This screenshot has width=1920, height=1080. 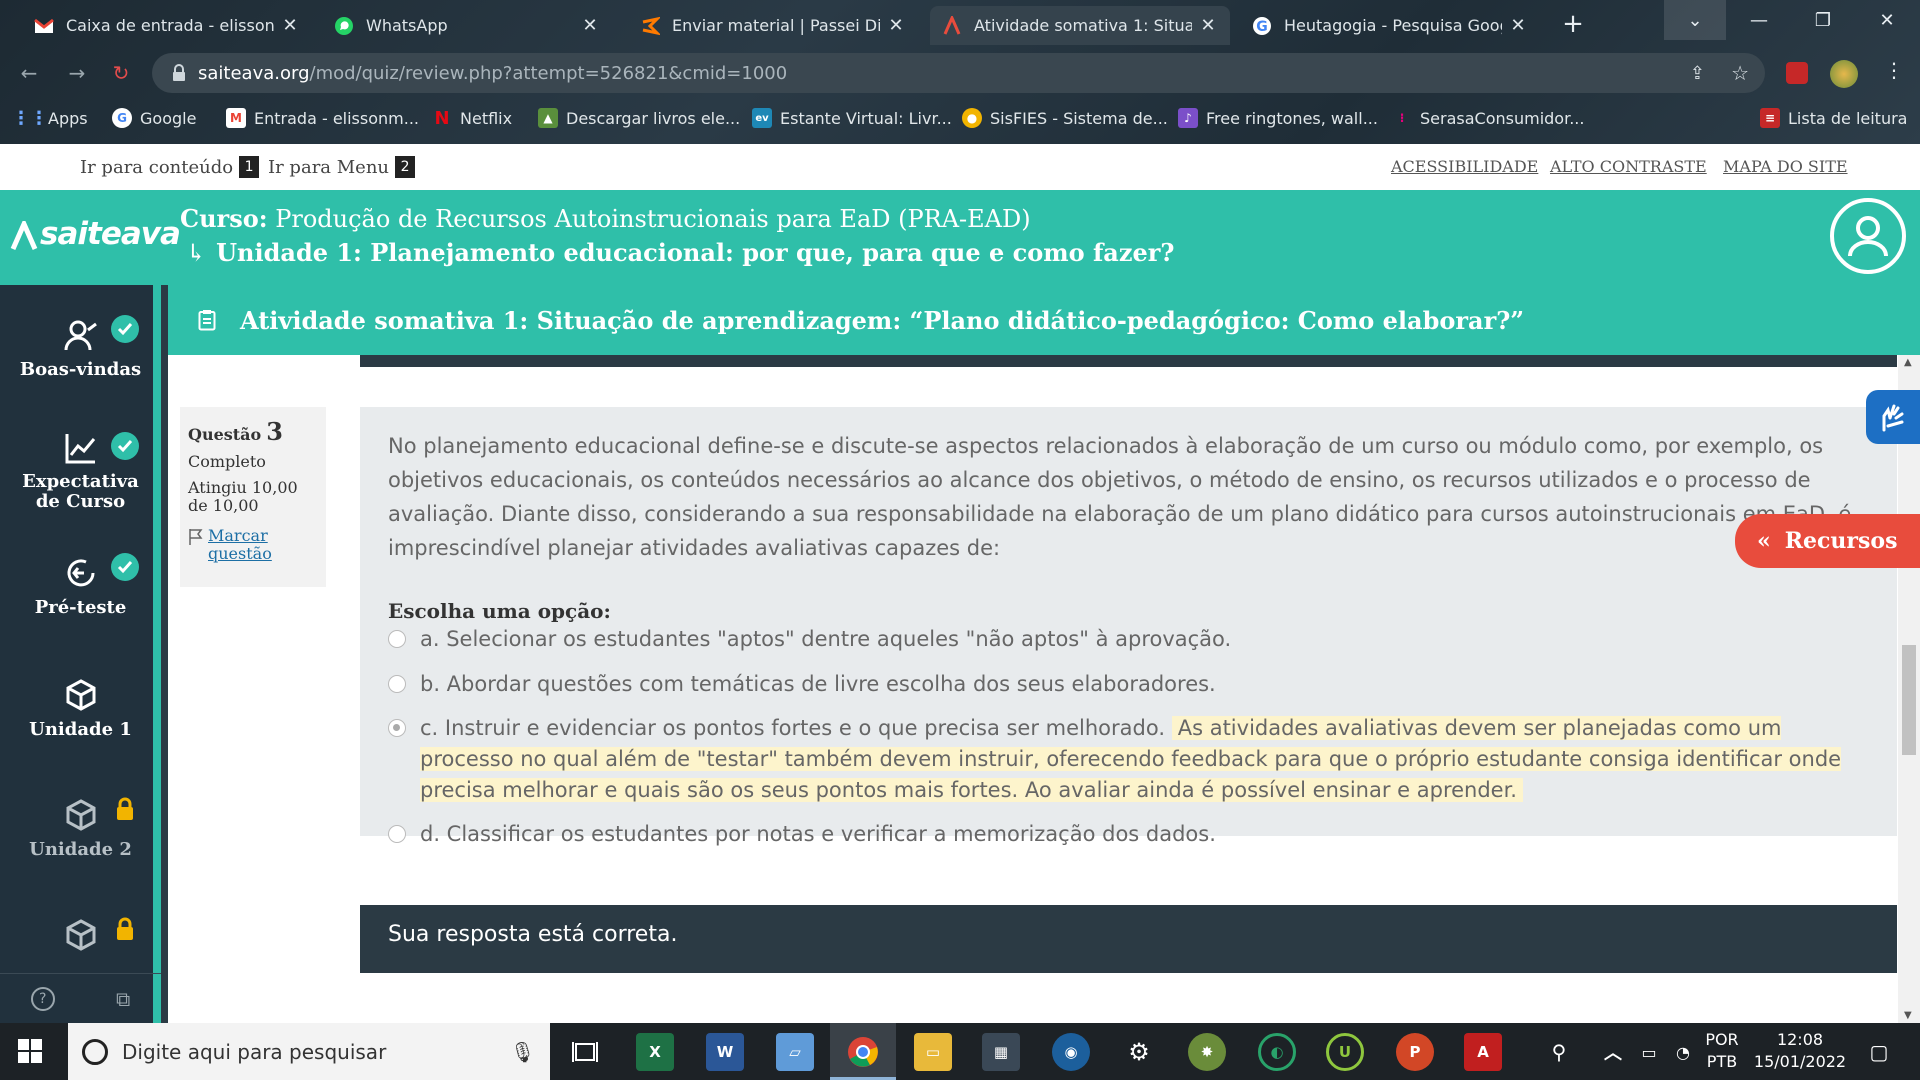 What do you see at coordinates (1844, 74) in the screenshot?
I see `profile-avatar` at bounding box center [1844, 74].